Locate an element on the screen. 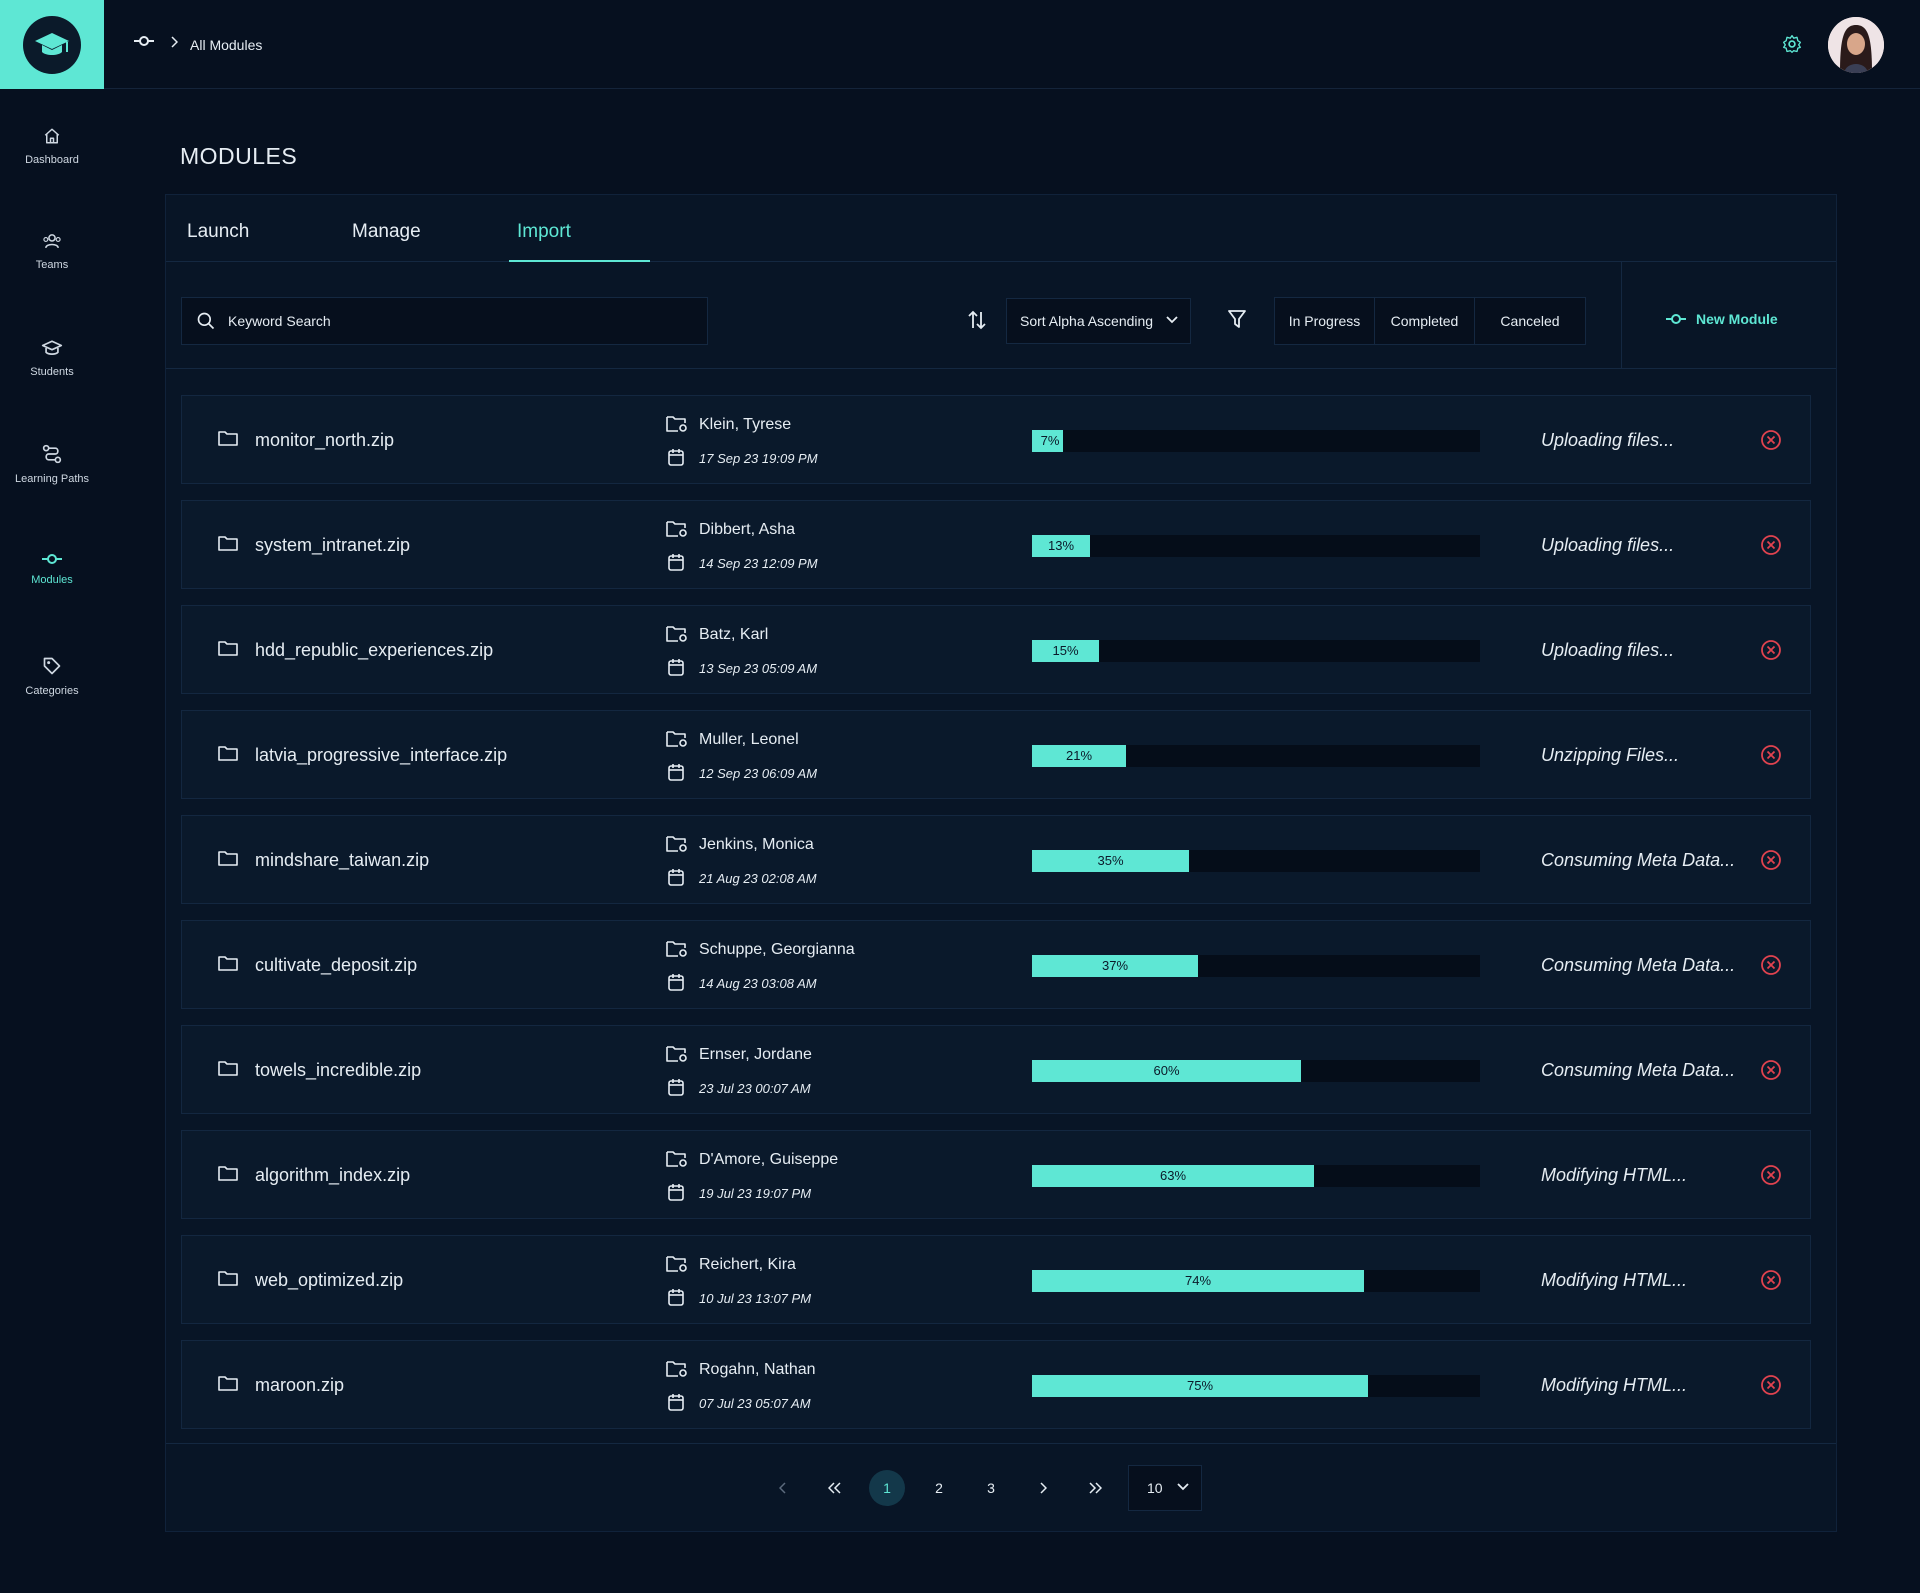 This screenshot has width=1920, height=1593. progress-bar: 13% is located at coordinates (1256, 546).